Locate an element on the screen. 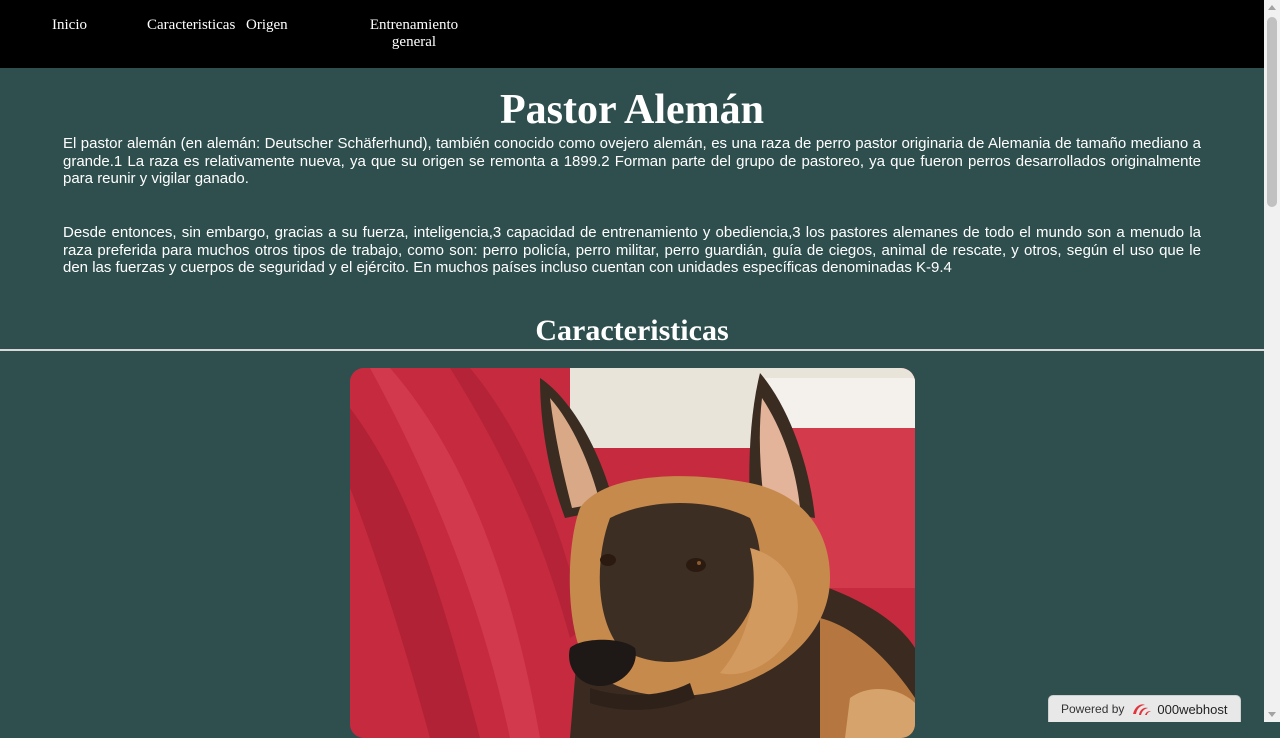  000webhost-logo-icon is located at coordinates (1142, 709).